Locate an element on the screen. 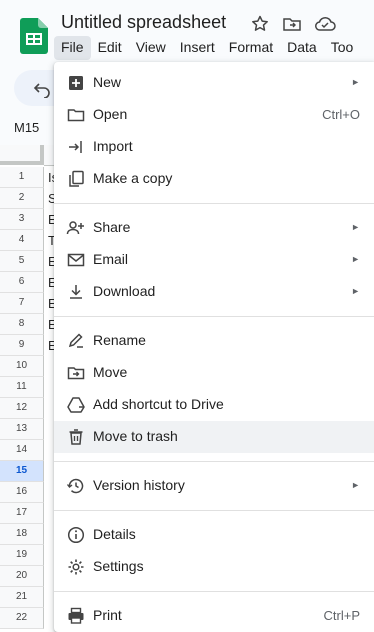 The image size is (374, 632). row-header: 19 is located at coordinates (22, 555).